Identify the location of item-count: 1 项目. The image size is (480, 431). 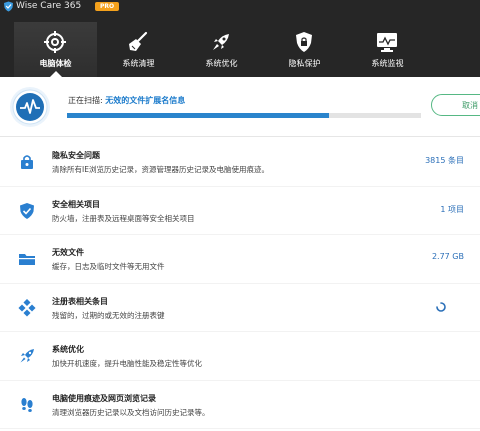
(452, 209).